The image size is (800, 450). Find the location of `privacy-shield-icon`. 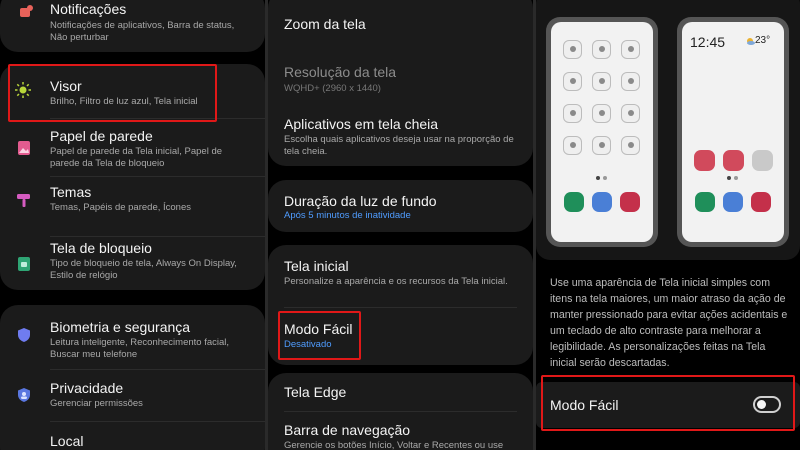

privacy-shield-icon is located at coordinates (24, 395).